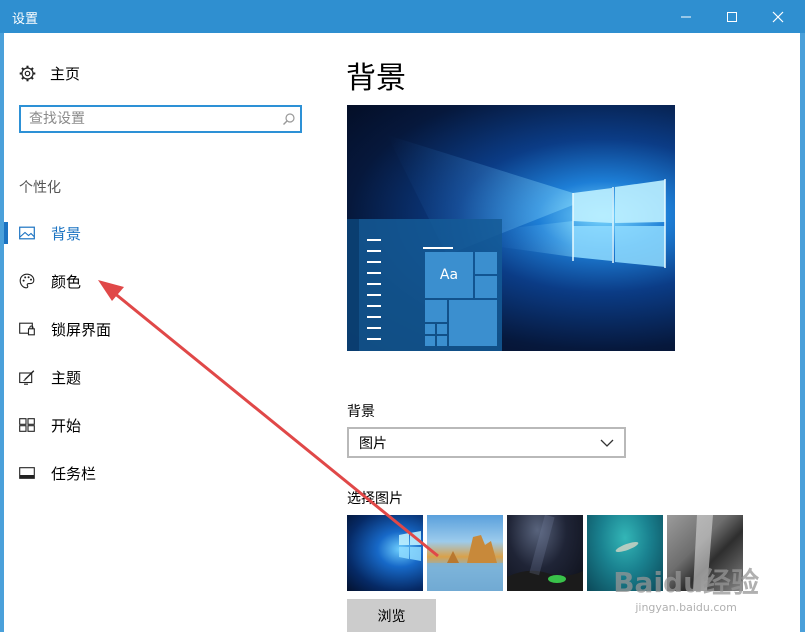 The height and width of the screenshot is (632, 805). Describe the element at coordinates (27, 425) in the screenshot. I see `start-tiles-icon` at that location.